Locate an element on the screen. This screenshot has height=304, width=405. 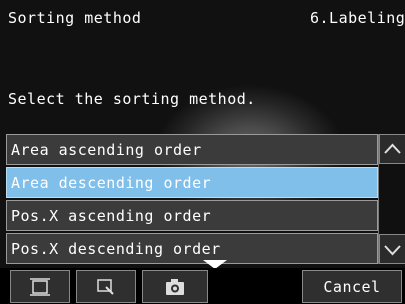
zoom-button is located at coordinates (106, 286).